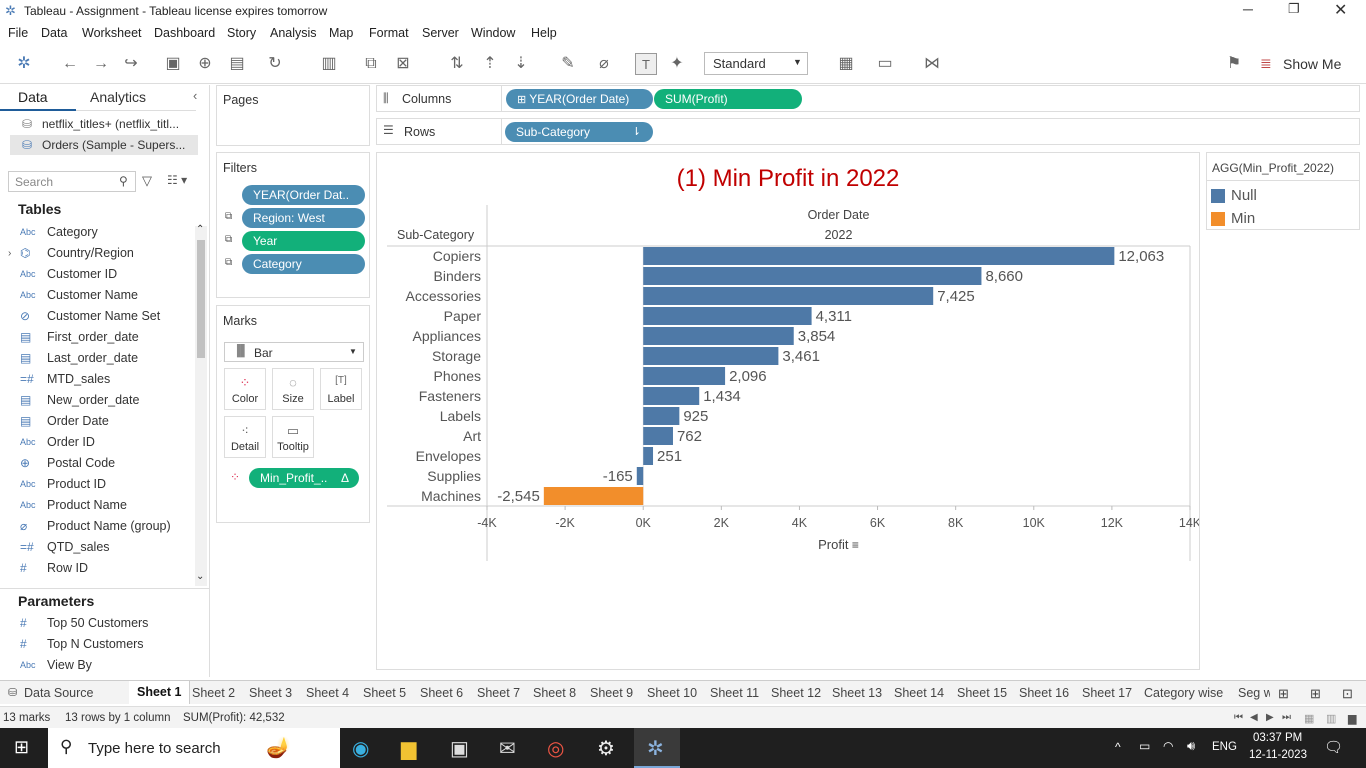 This screenshot has width=1366, height=768. Describe the element at coordinates (389, 33) in the screenshot. I see `menu-format: Format` at that location.